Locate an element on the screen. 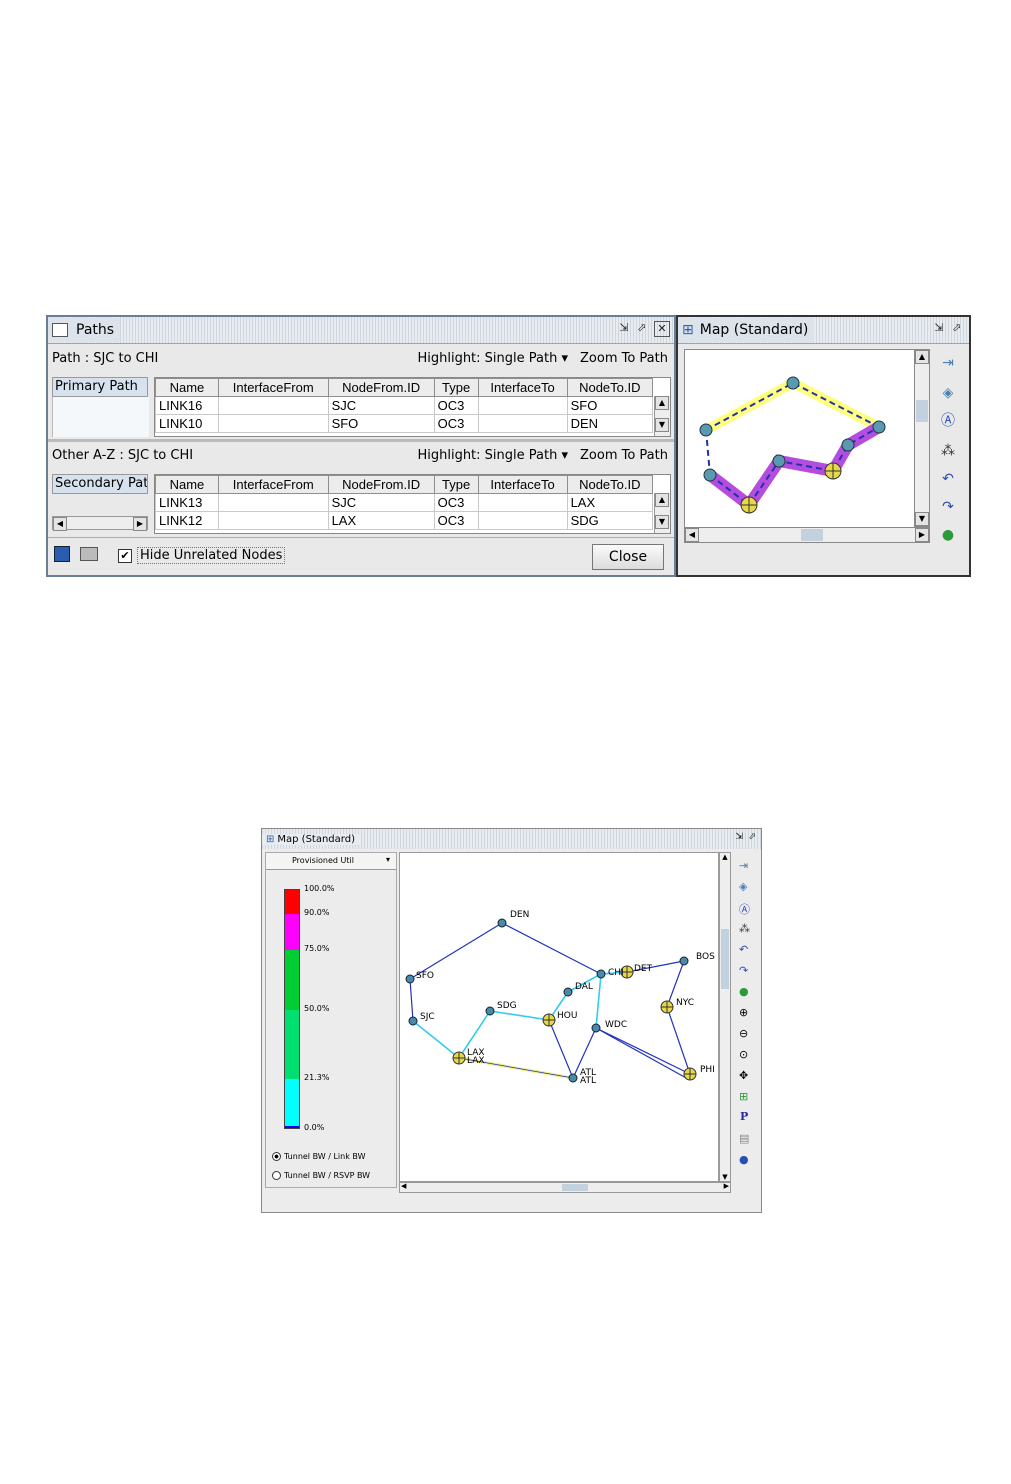 This screenshot has width=1011, height=1484. note-icon: ▤ is located at coordinates (744, 1138).